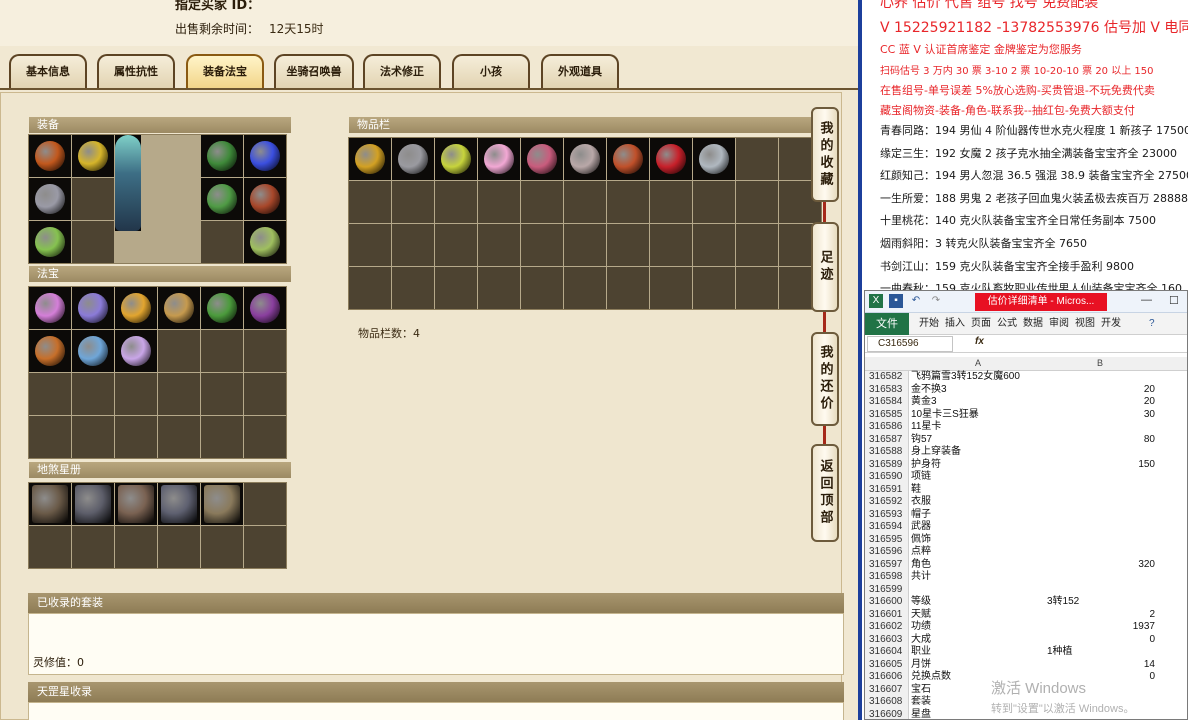 The width and height of the screenshot is (1188, 720). What do you see at coordinates (978, 577) in the screenshot?
I see `cell-a: 共计` at bounding box center [978, 577].